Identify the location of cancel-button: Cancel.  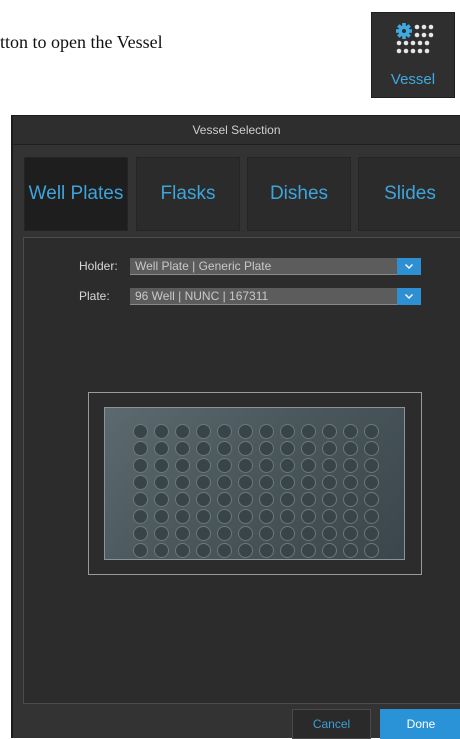
(331, 724).